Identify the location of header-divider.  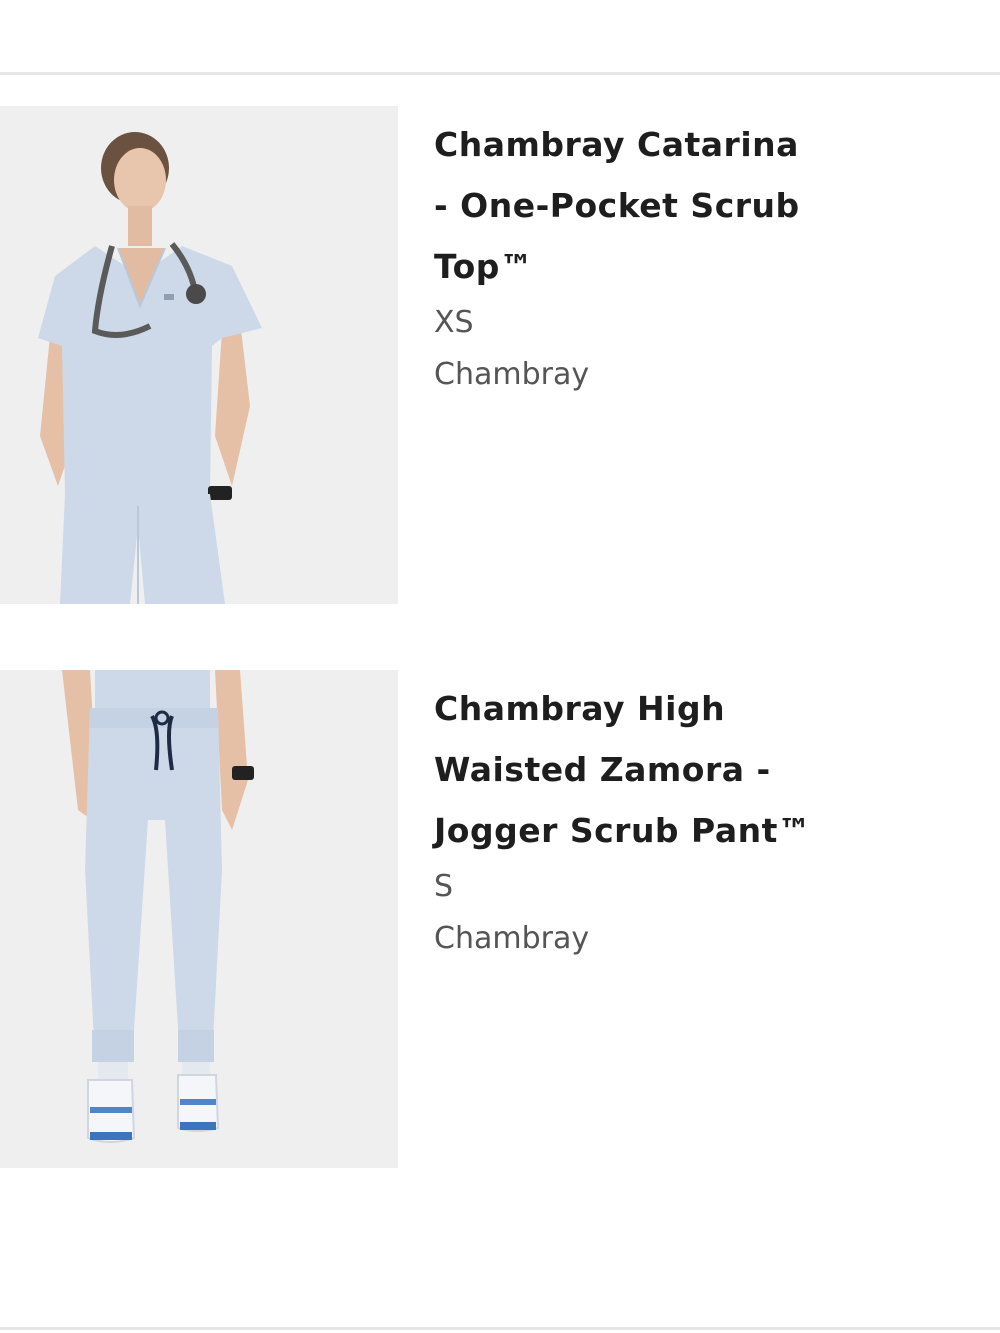
(500, 73).